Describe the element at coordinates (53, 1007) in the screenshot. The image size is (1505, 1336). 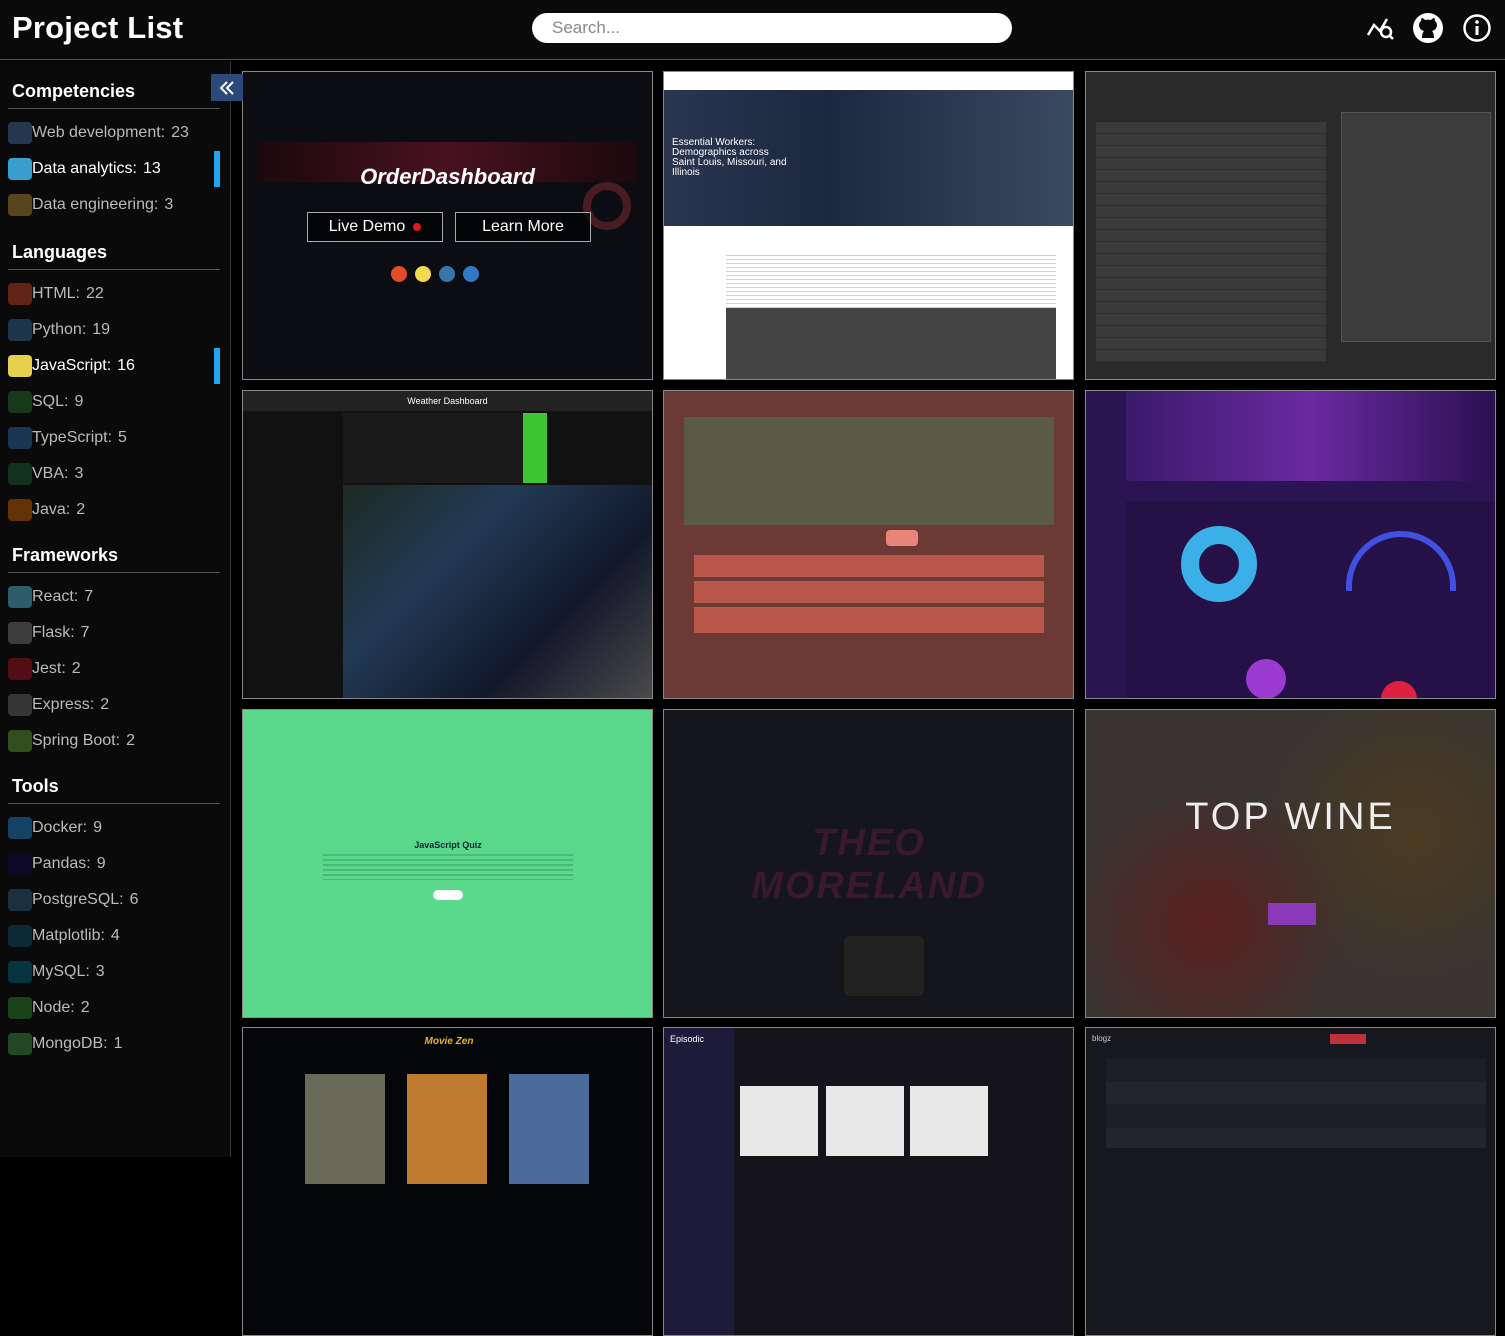
I see `sidebar-item-label: Node:` at that location.